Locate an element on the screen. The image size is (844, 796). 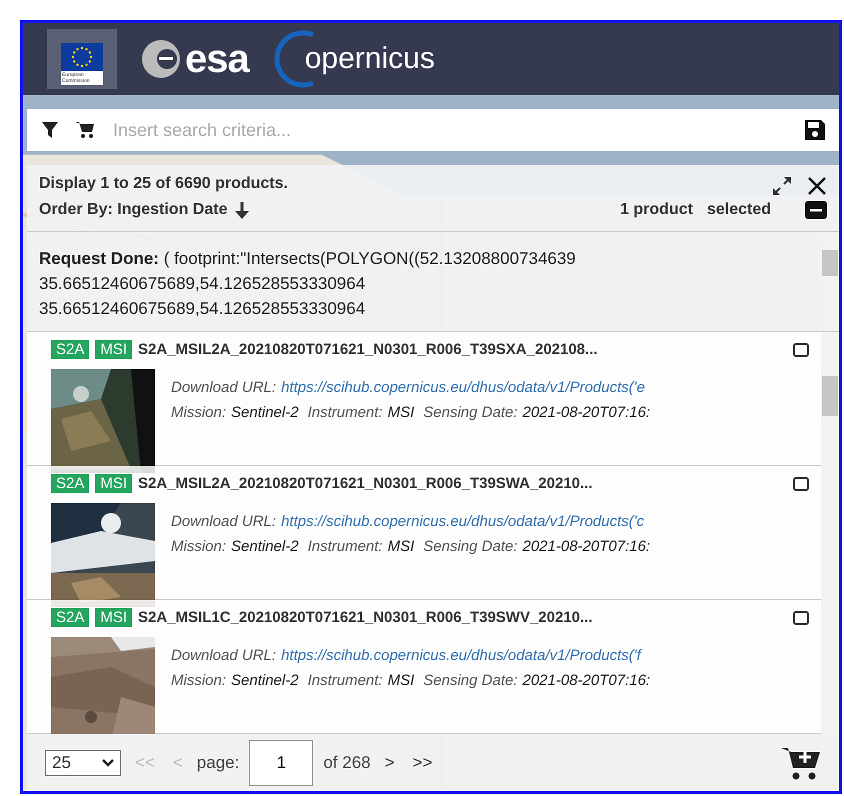
copernicus-logo: opernicus is located at coordinates (369, 59).